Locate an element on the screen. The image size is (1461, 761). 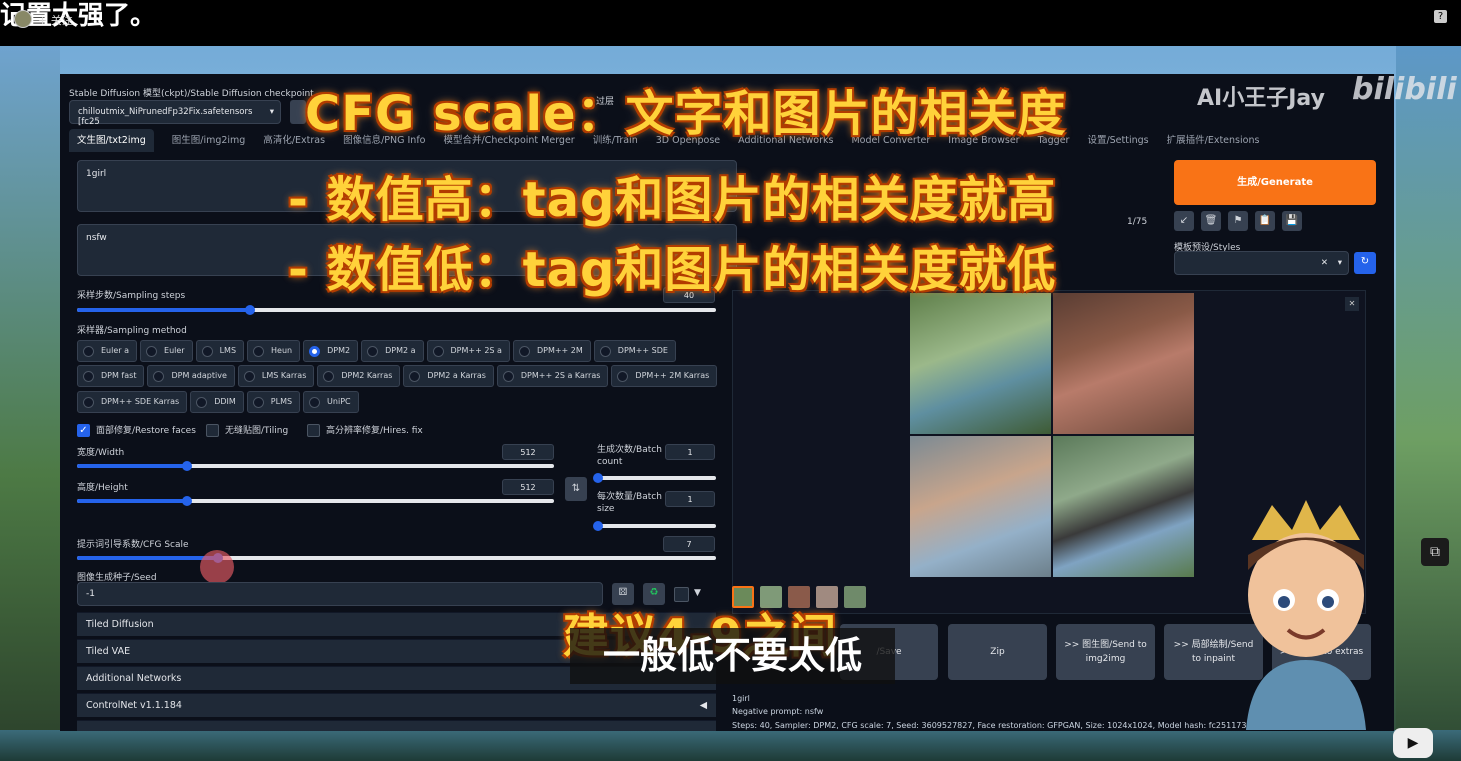
hires-fix-checkbox: 高分辨率修复/Hires. fix is located at coordinates (365, 430).